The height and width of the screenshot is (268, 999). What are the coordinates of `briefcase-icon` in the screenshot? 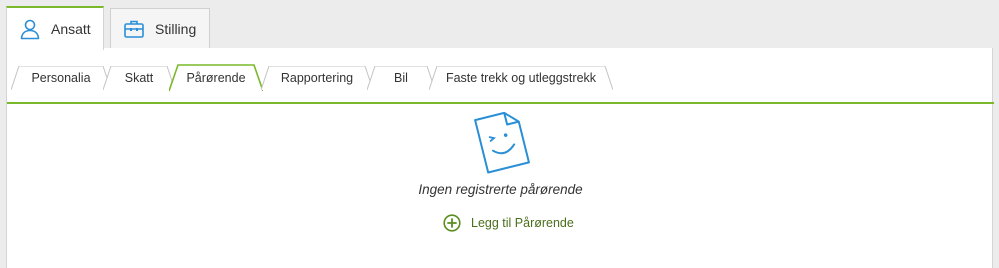 It's located at (134, 29).